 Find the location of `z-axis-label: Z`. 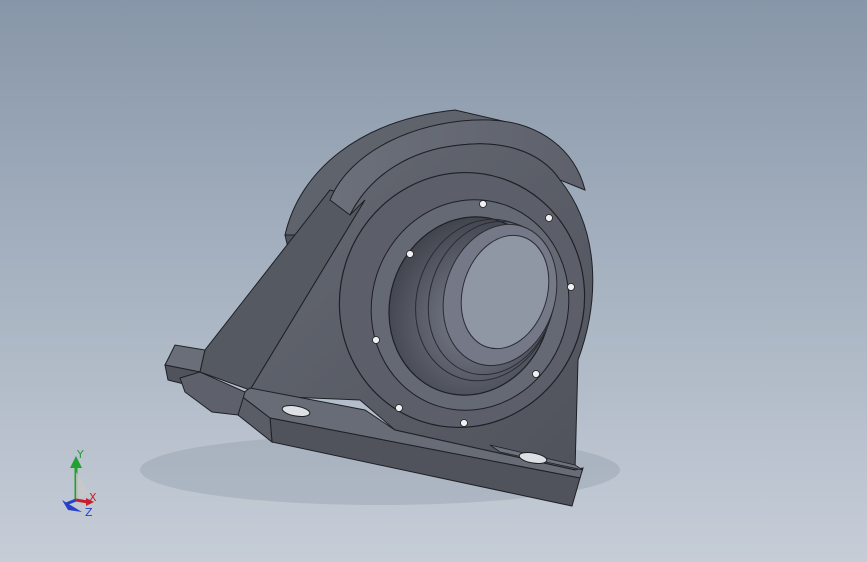

z-axis-label: Z is located at coordinates (89, 512).